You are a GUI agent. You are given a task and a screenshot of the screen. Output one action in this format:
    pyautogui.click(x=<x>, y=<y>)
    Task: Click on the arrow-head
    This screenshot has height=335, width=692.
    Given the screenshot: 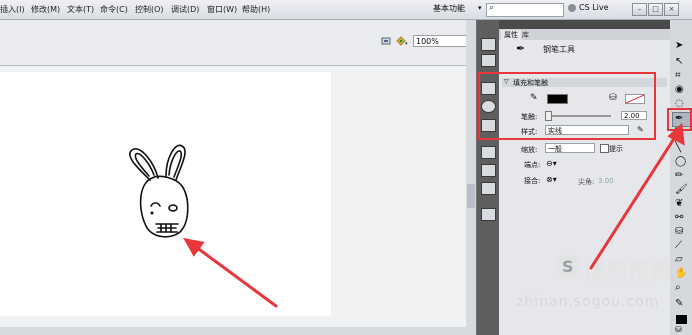 What is the action you would take?
    pyautogui.click(x=194, y=247)
    